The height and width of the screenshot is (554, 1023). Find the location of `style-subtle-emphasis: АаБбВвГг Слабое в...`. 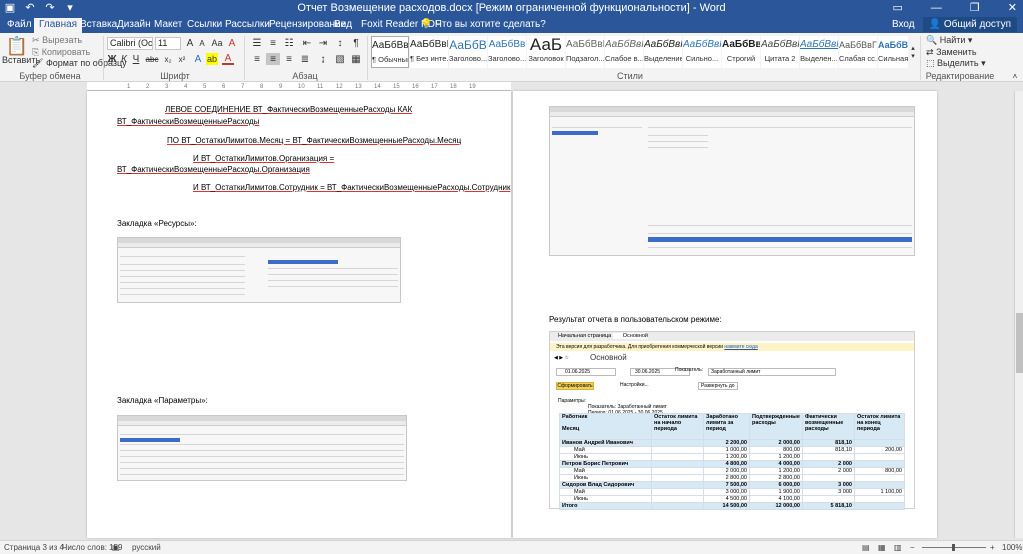

style-subtle-emphasis: АаБбВвГг Слабое в... is located at coordinates (624, 52).